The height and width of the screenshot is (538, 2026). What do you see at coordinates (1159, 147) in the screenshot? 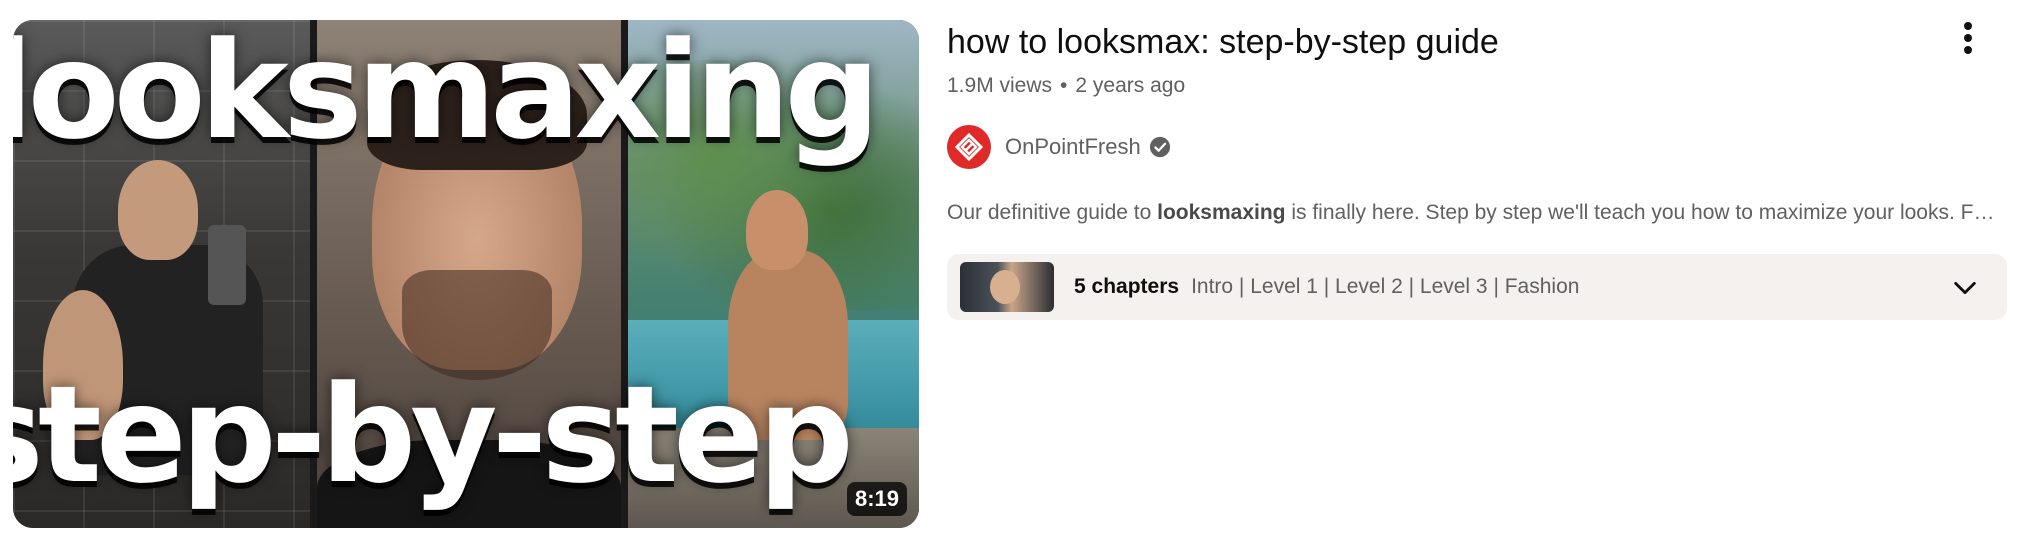
I see `verified-check-icon` at bounding box center [1159, 147].